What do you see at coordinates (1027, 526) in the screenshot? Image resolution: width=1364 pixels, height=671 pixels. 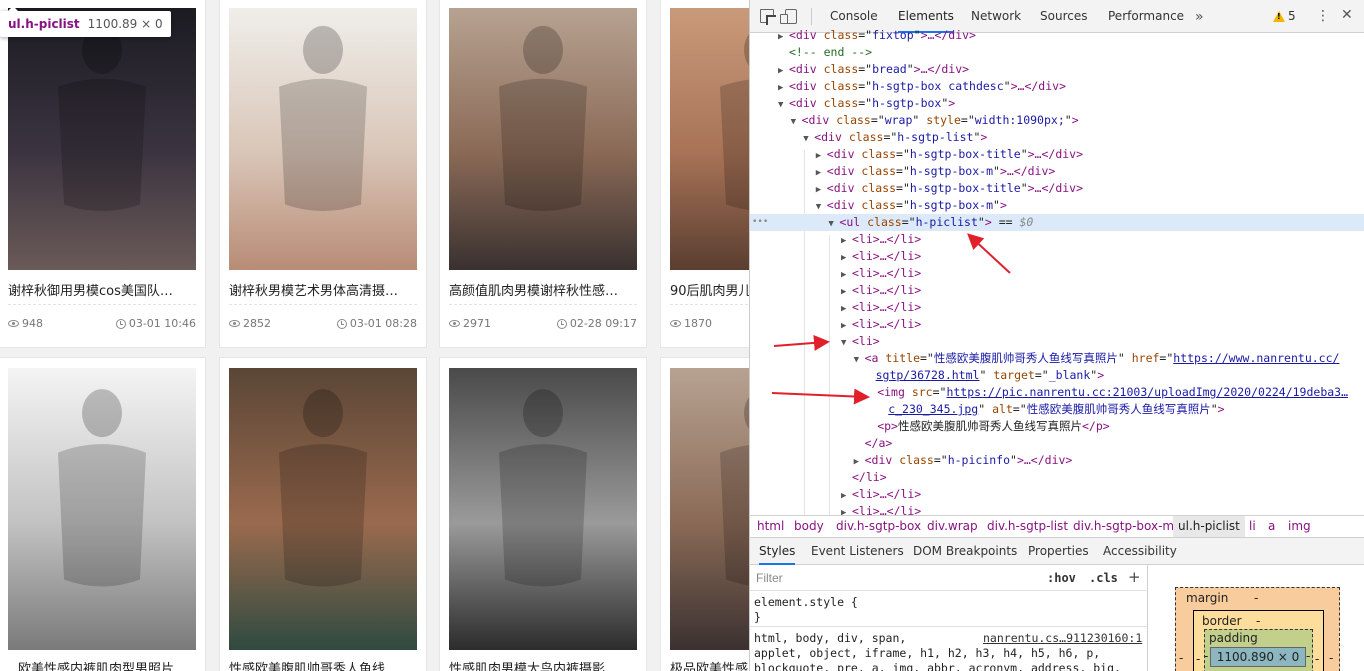 I see `breadcrumb-item: div.h-sgtp-list` at bounding box center [1027, 526].